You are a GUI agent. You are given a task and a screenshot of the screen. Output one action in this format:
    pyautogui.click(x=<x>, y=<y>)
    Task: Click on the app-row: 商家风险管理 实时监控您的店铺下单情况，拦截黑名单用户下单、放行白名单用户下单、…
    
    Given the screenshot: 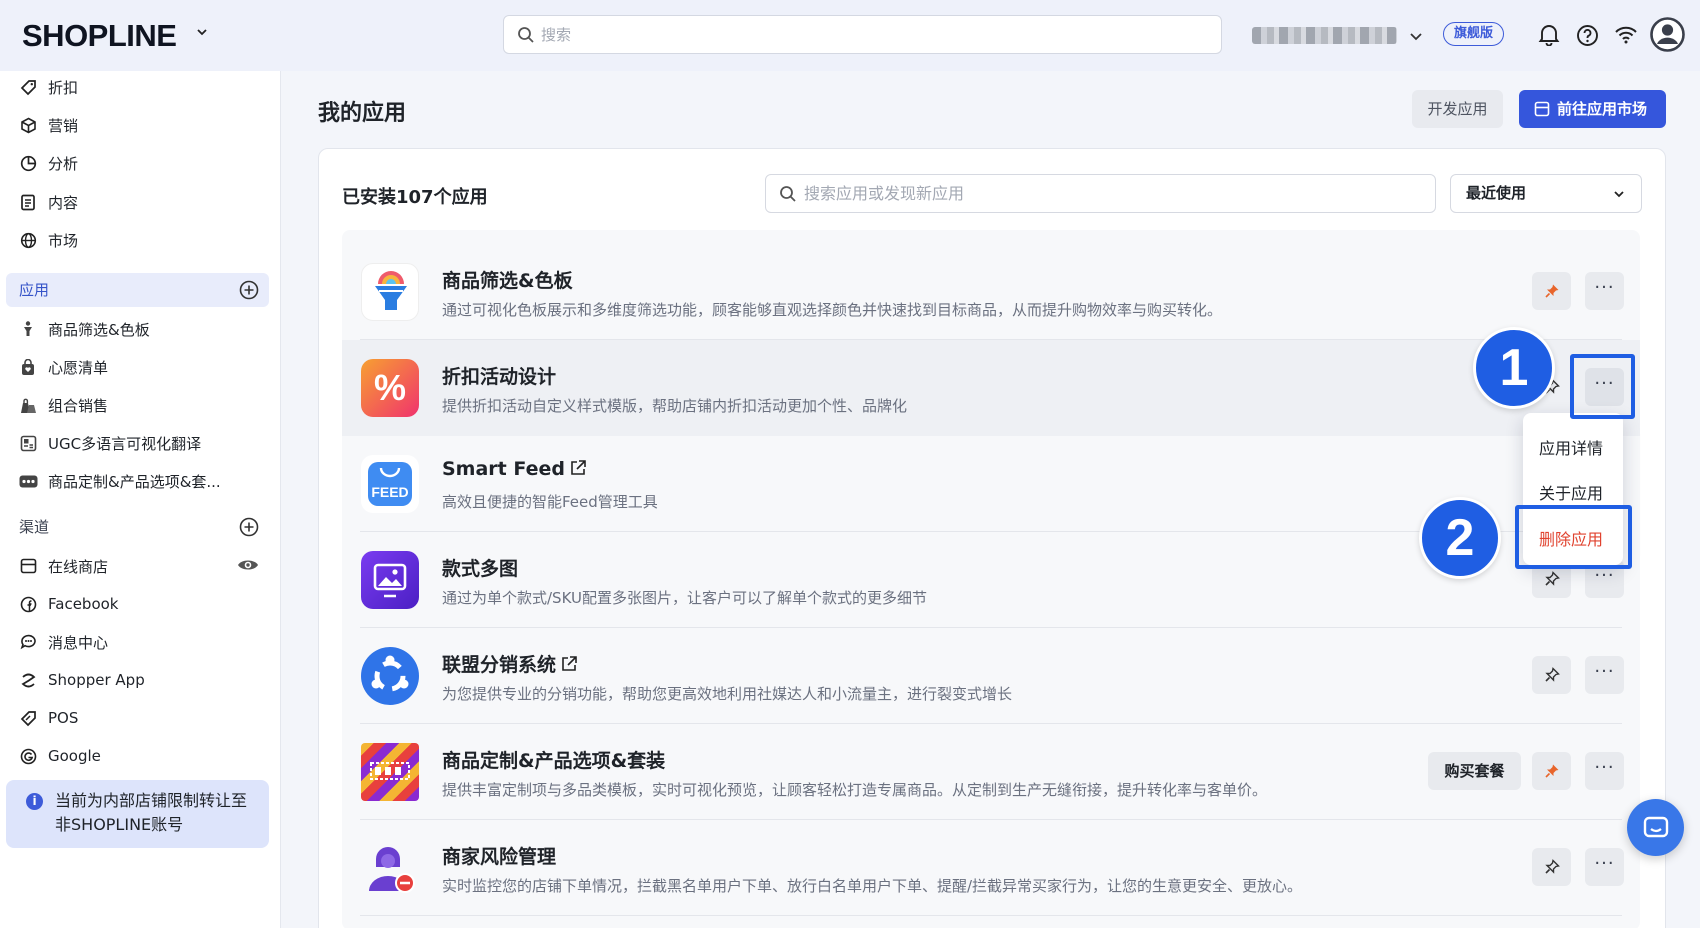 What is the action you would take?
    pyautogui.click(x=991, y=868)
    